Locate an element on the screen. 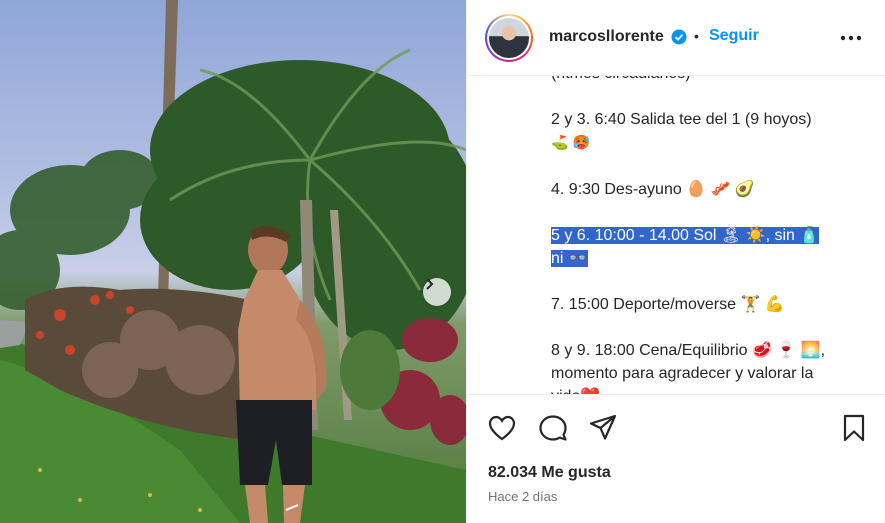 The height and width of the screenshot is (523, 885). post-header: marcosllorente • Seguir is located at coordinates (676, 38).